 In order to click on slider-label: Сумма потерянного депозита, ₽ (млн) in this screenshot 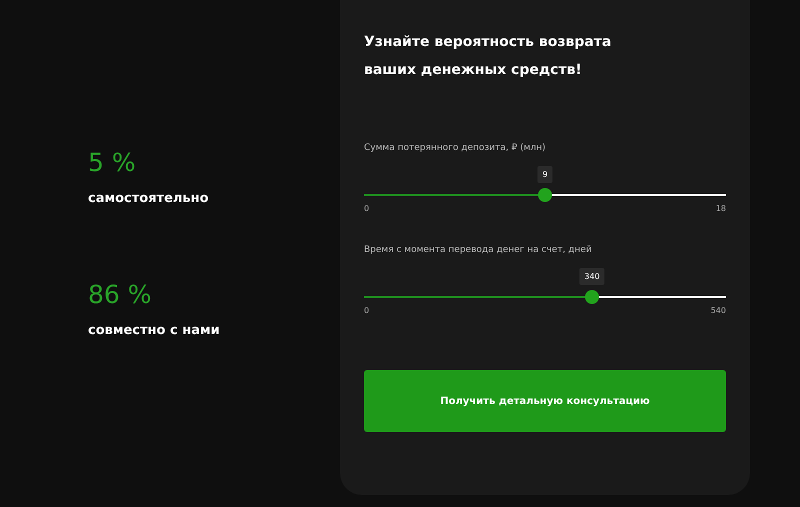, I will do `click(455, 148)`.